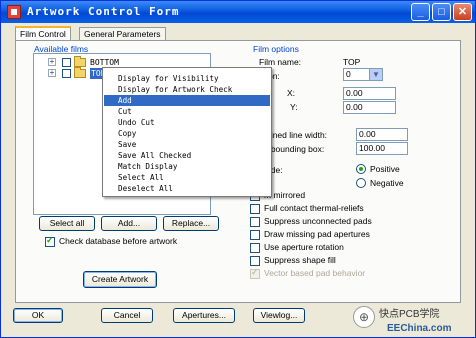  What do you see at coordinates (66, 73) in the screenshot?
I see `film-checkbox-top` at bounding box center [66, 73].